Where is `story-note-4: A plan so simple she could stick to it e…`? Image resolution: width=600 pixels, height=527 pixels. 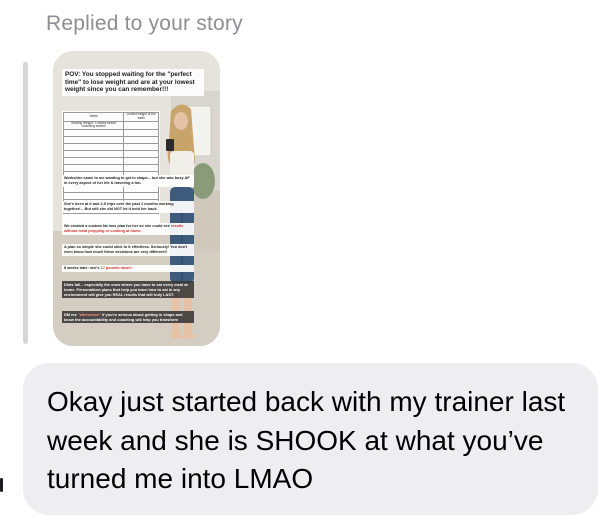 story-note-4: A plan so simple she could stick to it e… is located at coordinates (128, 250).